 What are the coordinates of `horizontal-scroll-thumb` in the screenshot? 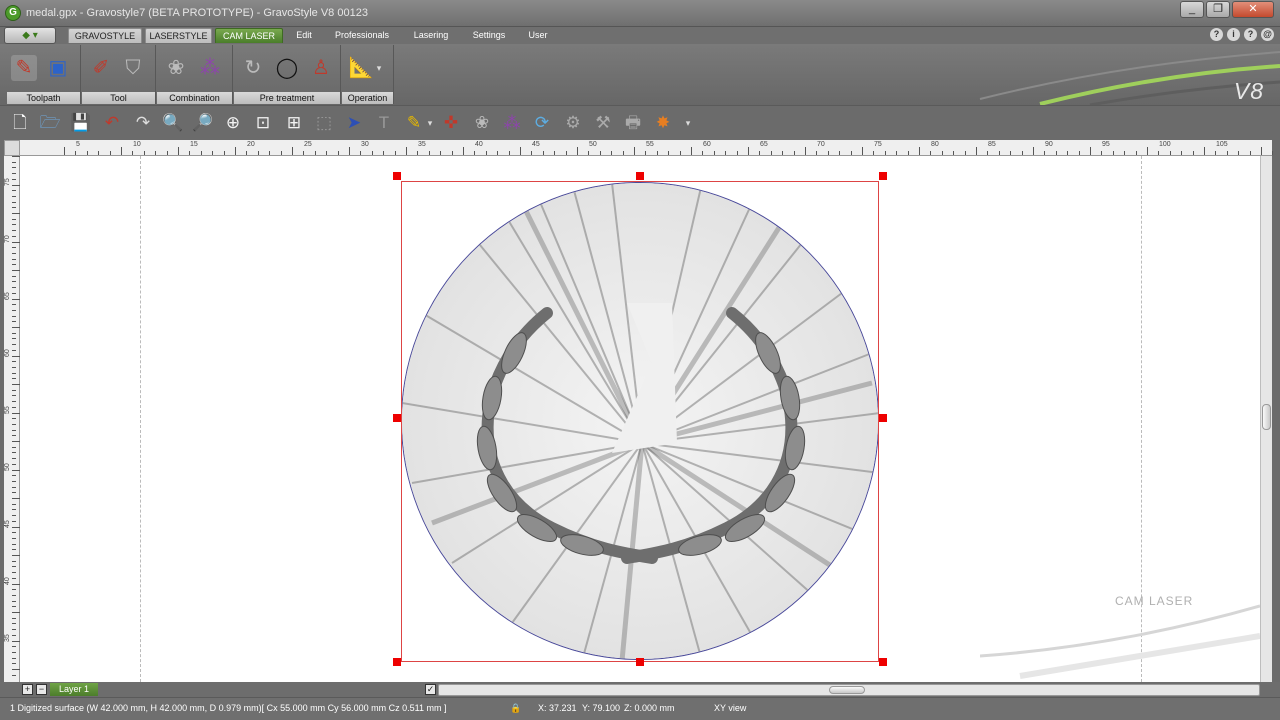 It's located at (847, 690).